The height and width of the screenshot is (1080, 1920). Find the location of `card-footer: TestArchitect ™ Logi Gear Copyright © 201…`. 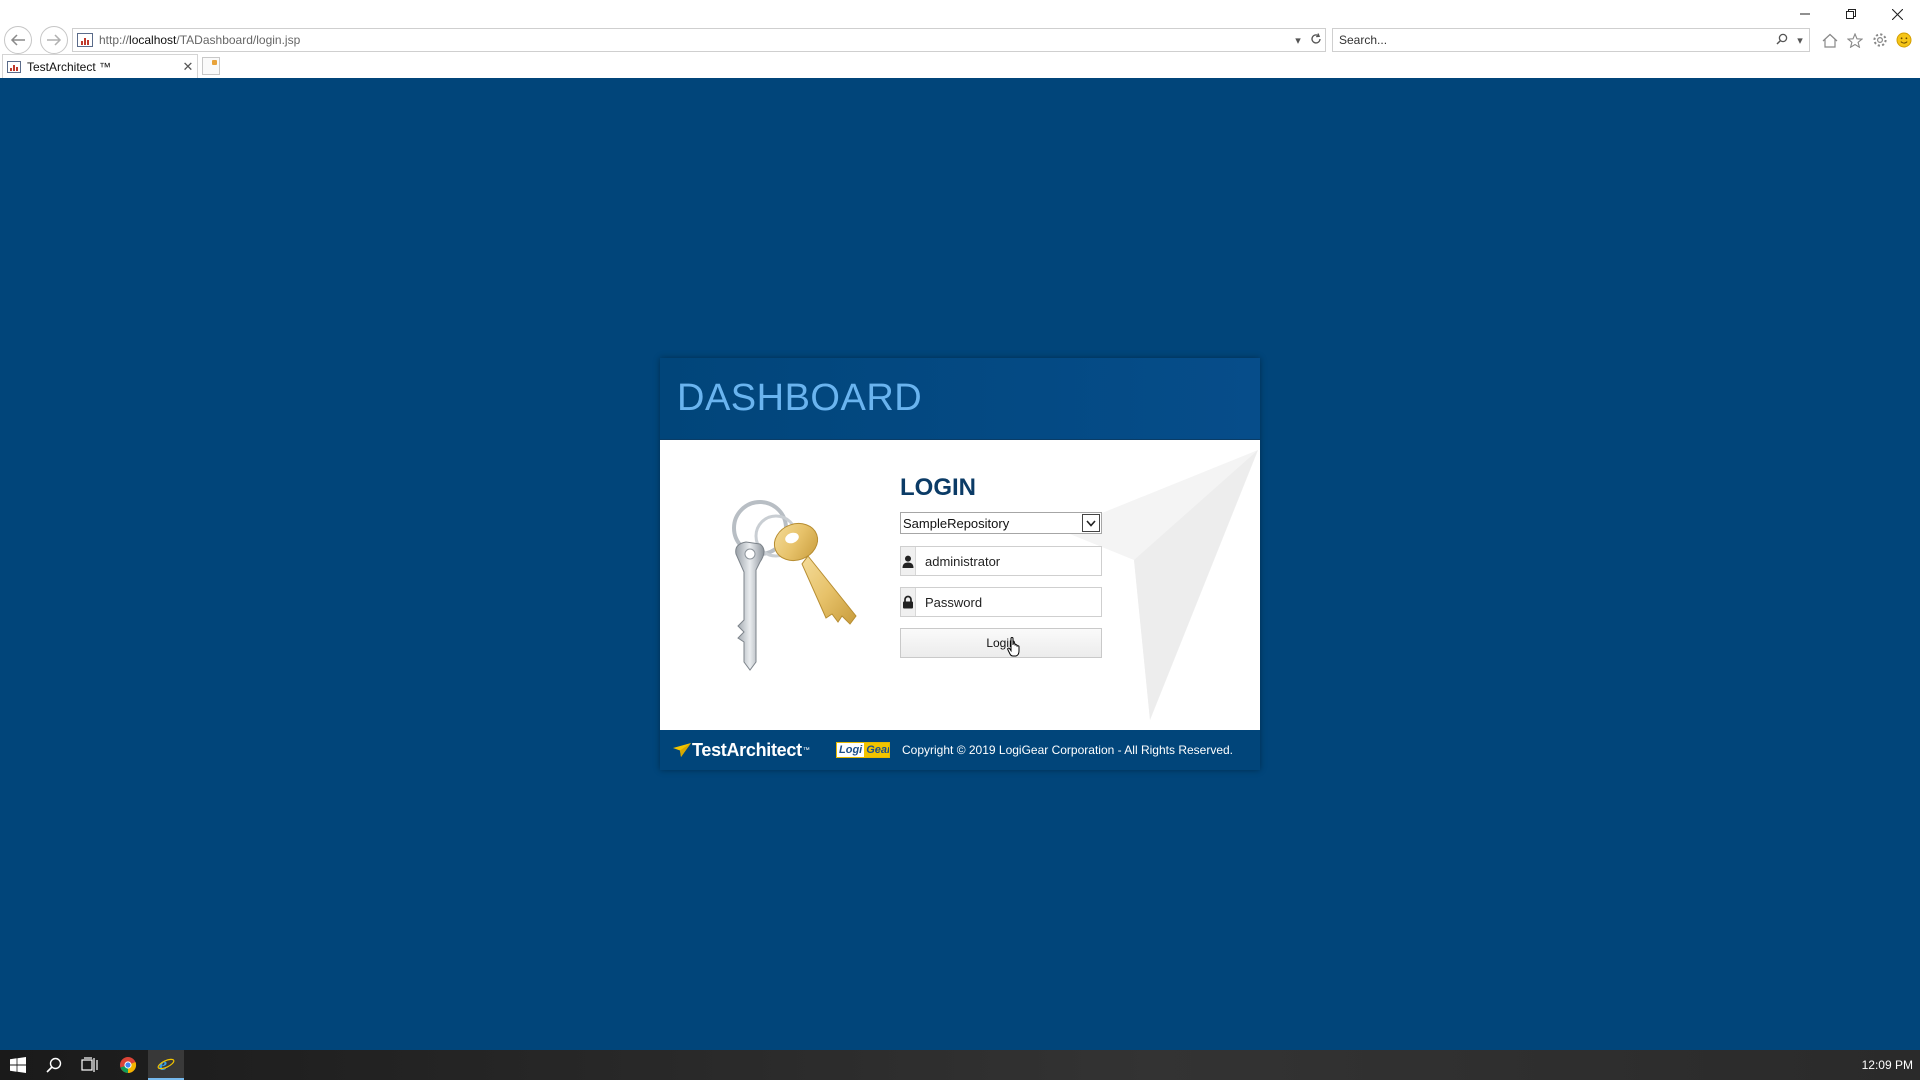

card-footer: TestArchitect ™ Logi Gear Copyright © 201… is located at coordinates (960, 750).